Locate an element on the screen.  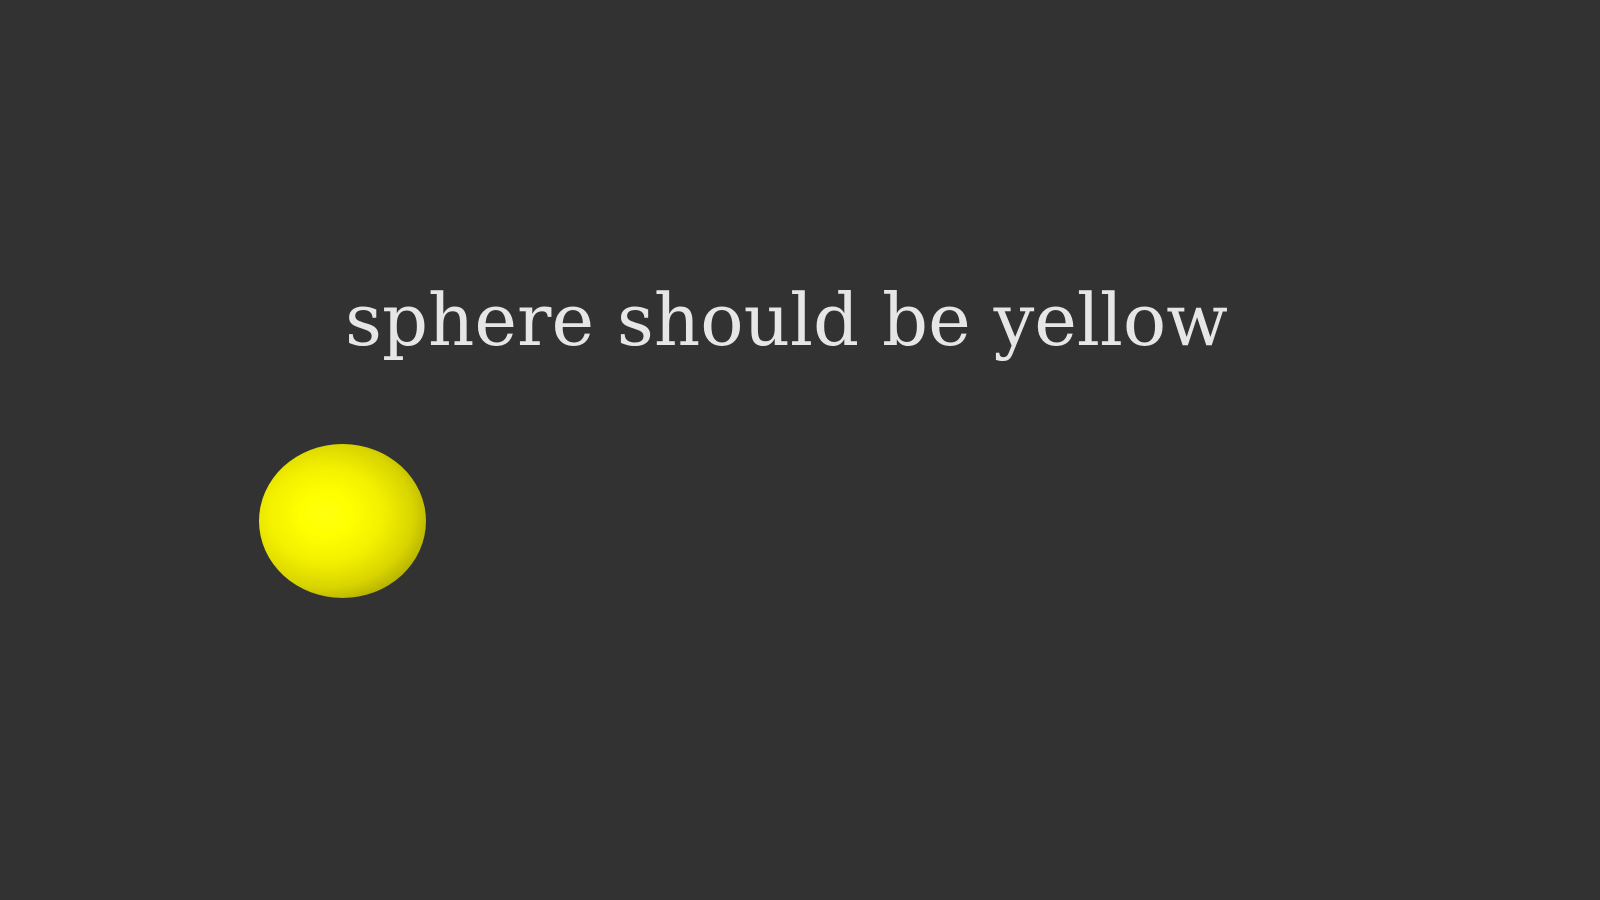
caption-text: sphere should be yellow is located at coordinates (786, 320).